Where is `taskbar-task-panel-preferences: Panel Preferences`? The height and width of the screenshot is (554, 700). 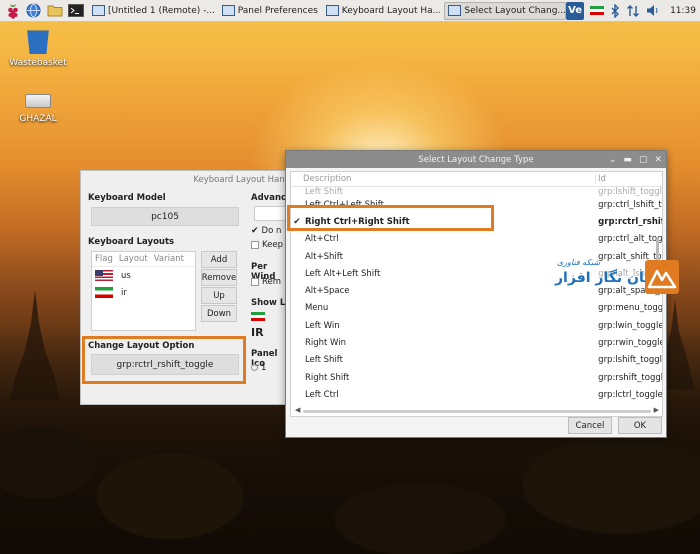
taskbar-task-panel-preferences: Panel Preferences is located at coordinates (268, 11).